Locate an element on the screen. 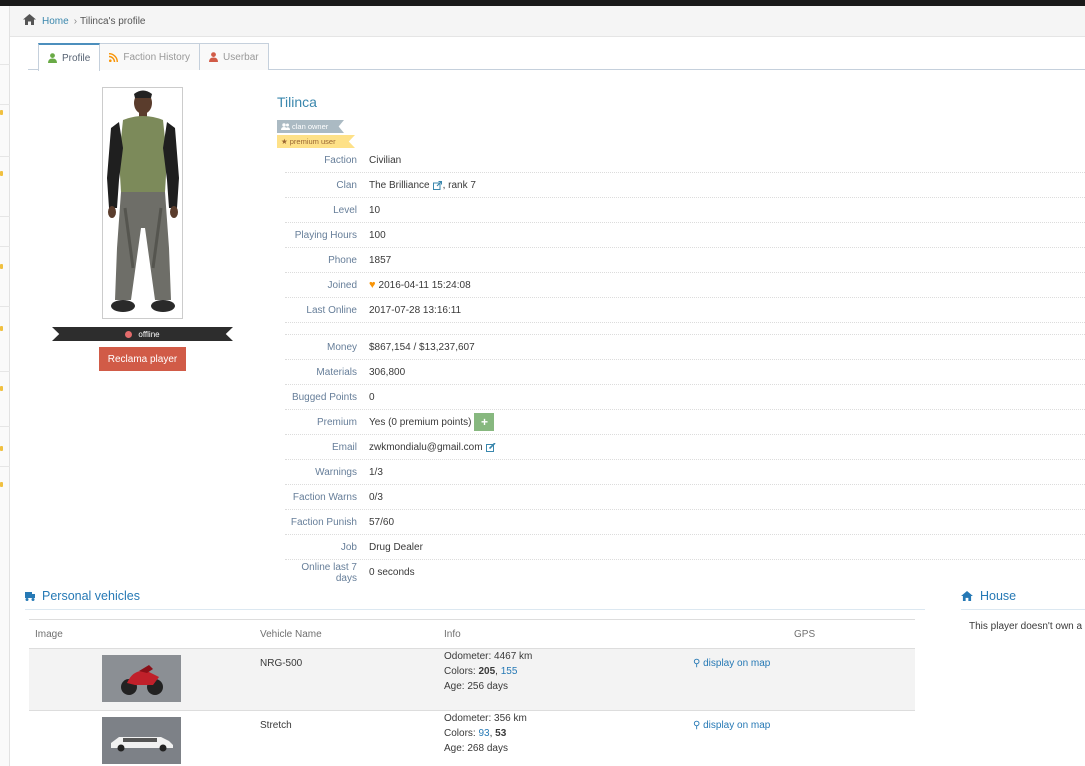  info-row-online-7-days: Online last 7 days 0 seconds is located at coordinates (685, 572).